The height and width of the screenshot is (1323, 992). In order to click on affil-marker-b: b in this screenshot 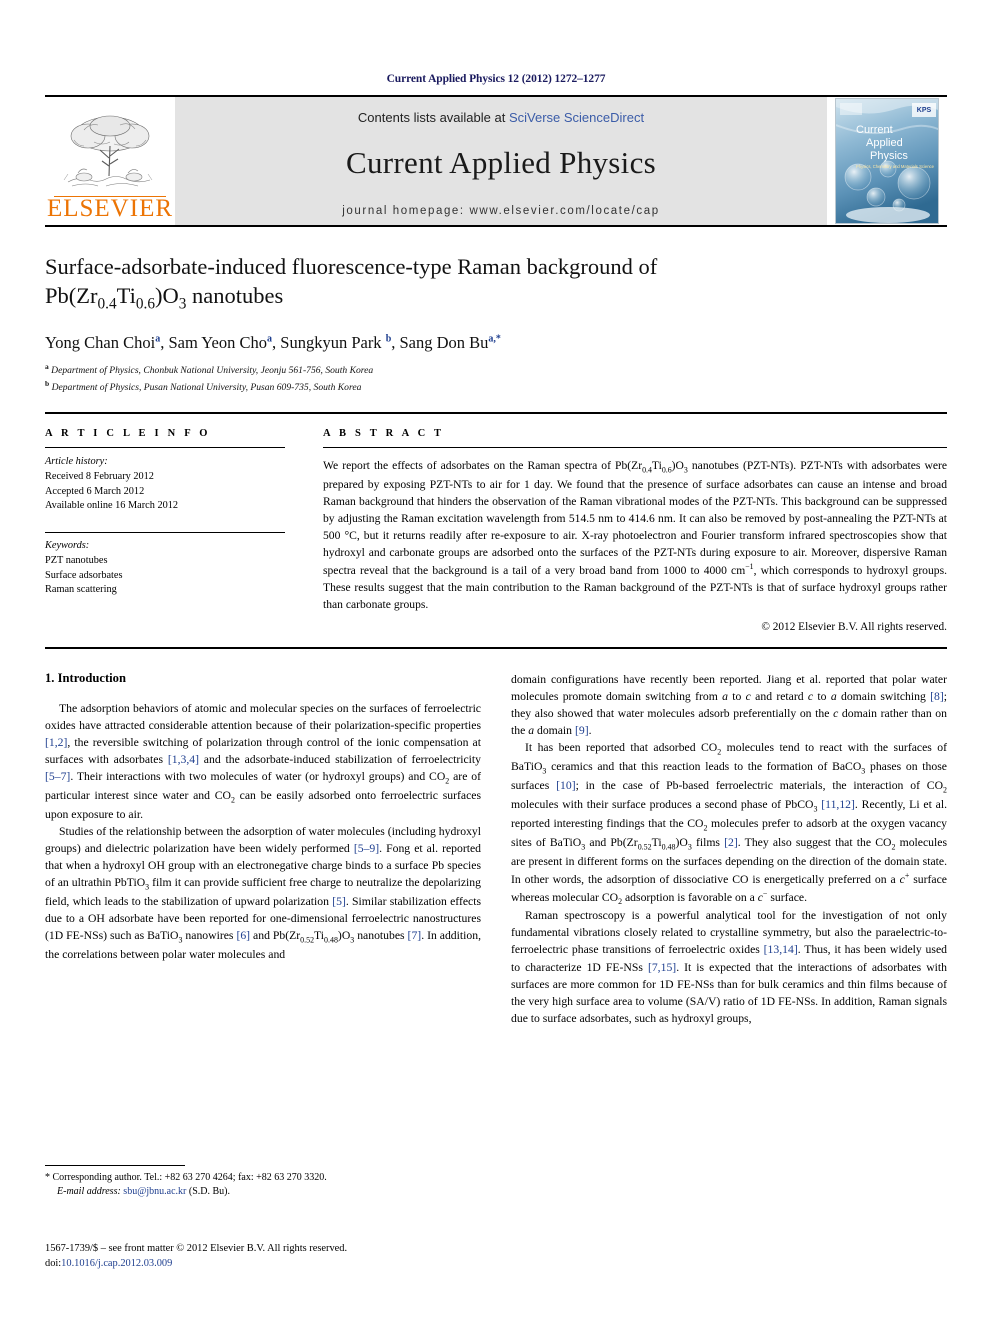, I will do `click(47, 383)`.